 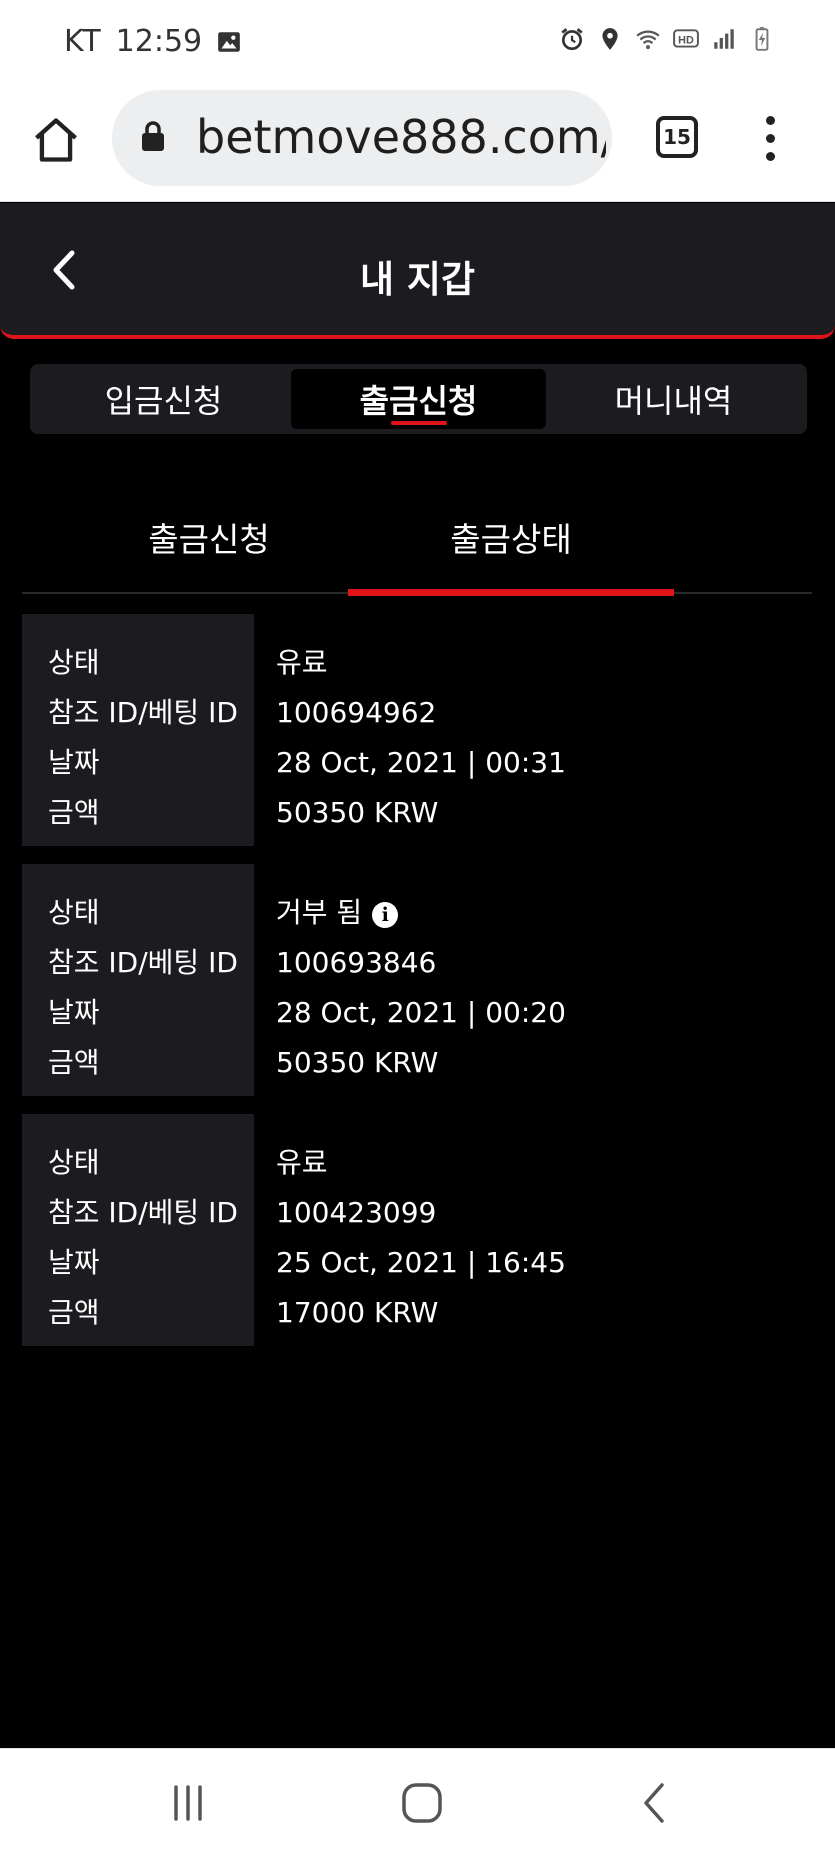 I want to click on wallet-header: 내 지갑, so click(x=417, y=271).